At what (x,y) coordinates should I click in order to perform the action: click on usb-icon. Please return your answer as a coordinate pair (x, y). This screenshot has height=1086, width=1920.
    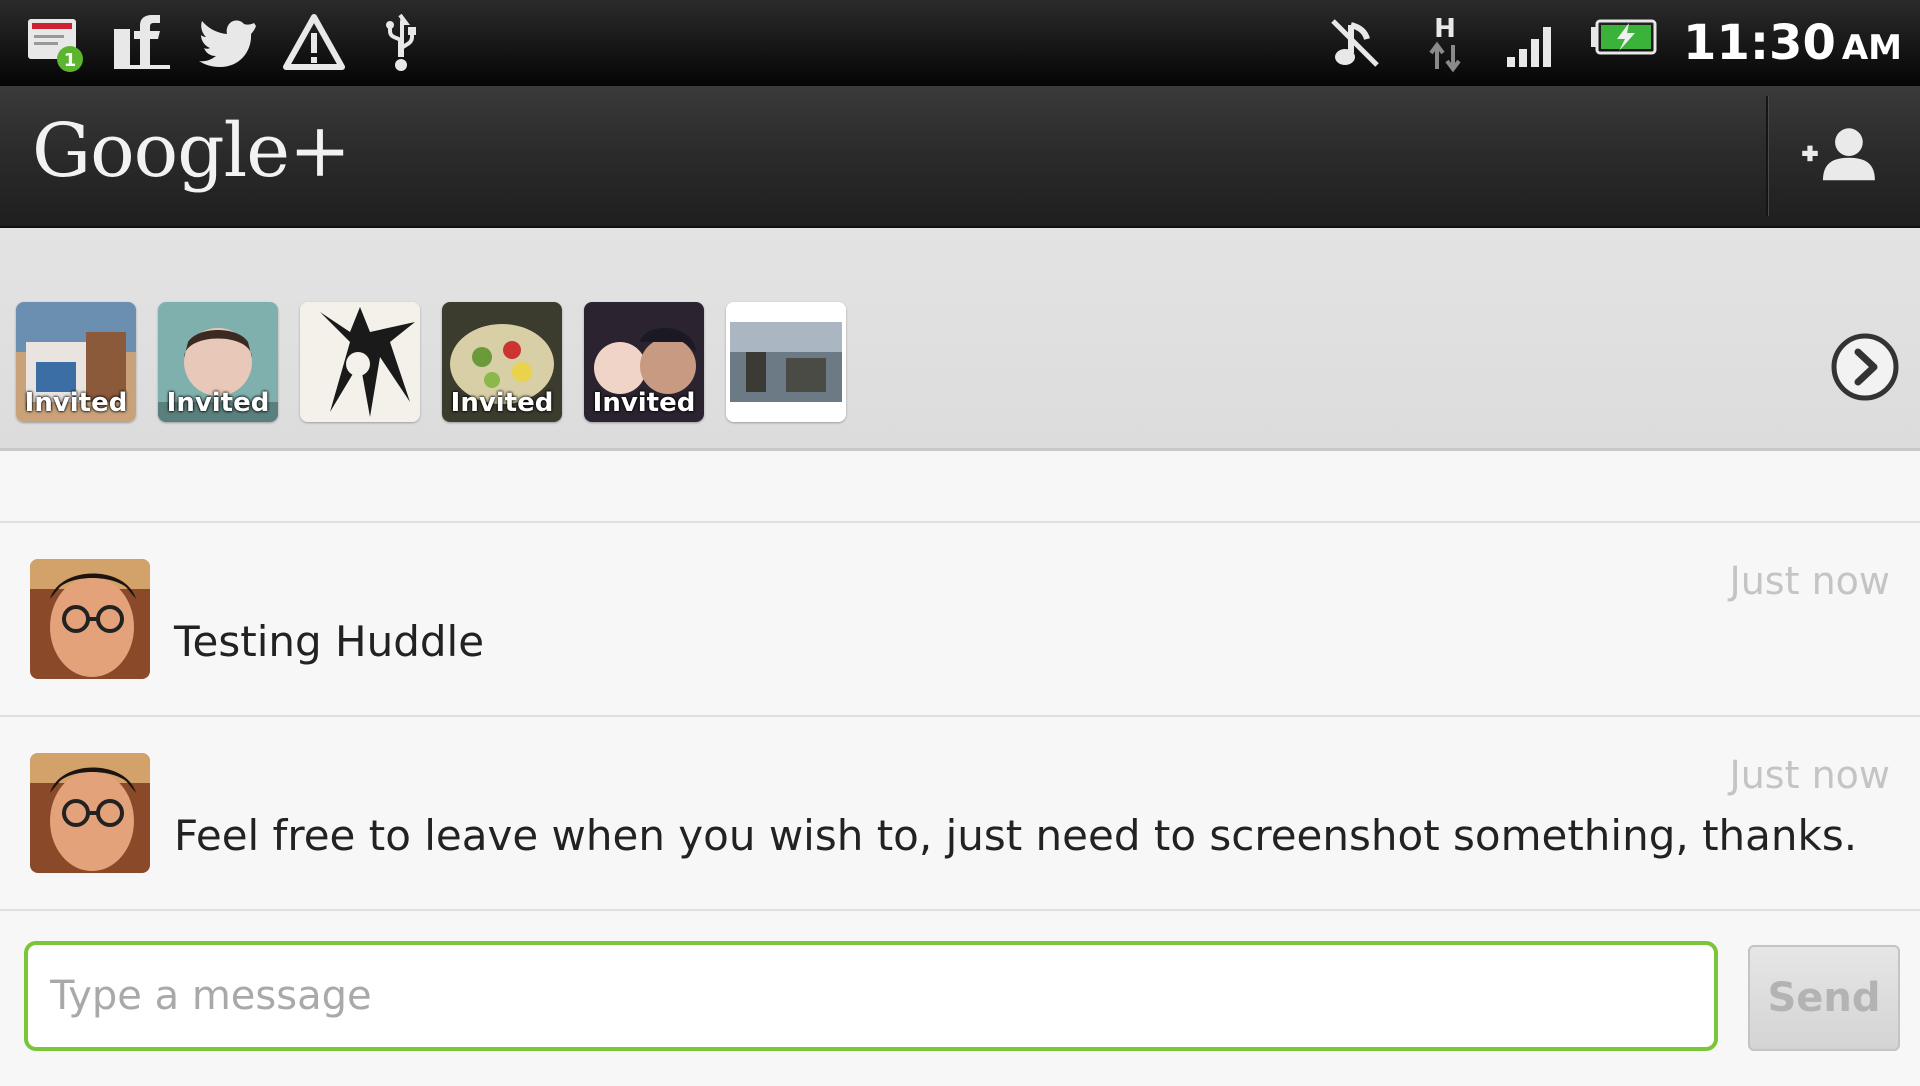
    Looking at the image, I should click on (400, 43).